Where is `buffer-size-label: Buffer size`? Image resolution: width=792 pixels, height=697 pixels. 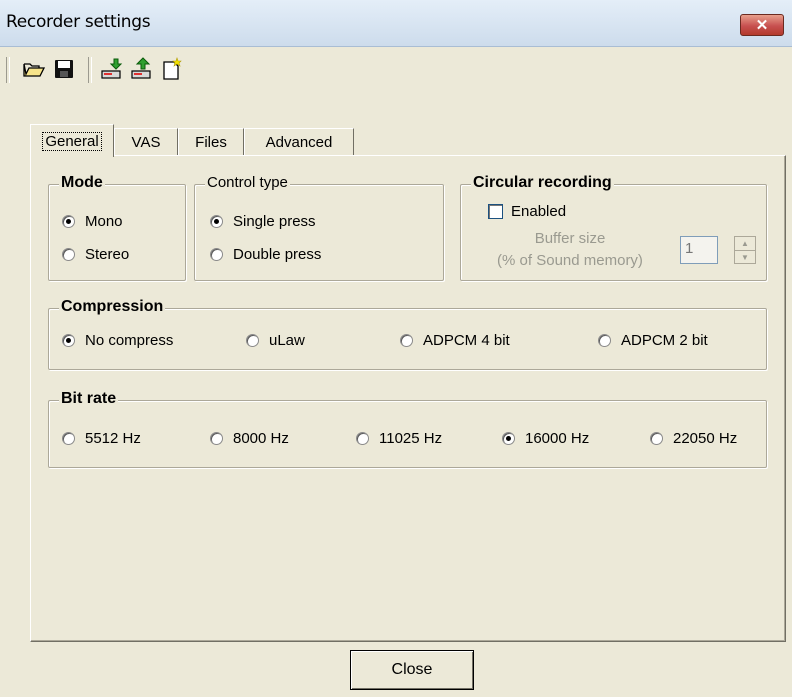 buffer-size-label: Buffer size is located at coordinates (570, 238).